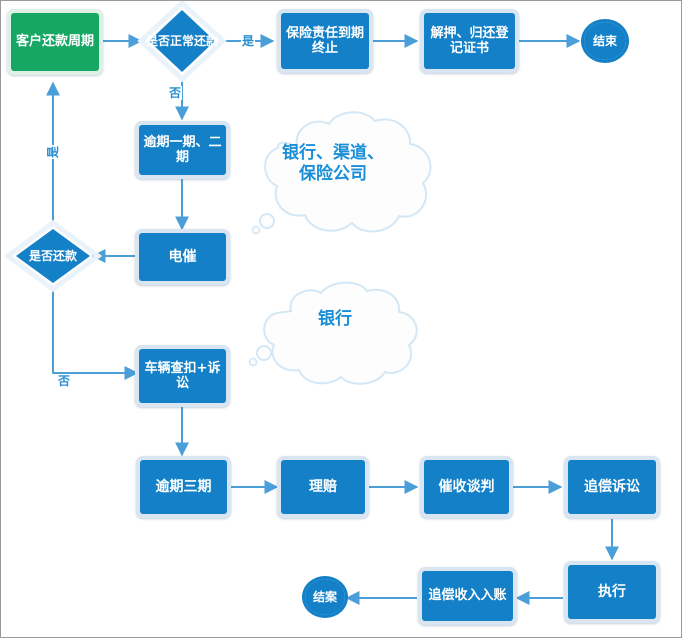  I want to click on node-customer-repayment-cycle: 客户还款周期, so click(55, 42).